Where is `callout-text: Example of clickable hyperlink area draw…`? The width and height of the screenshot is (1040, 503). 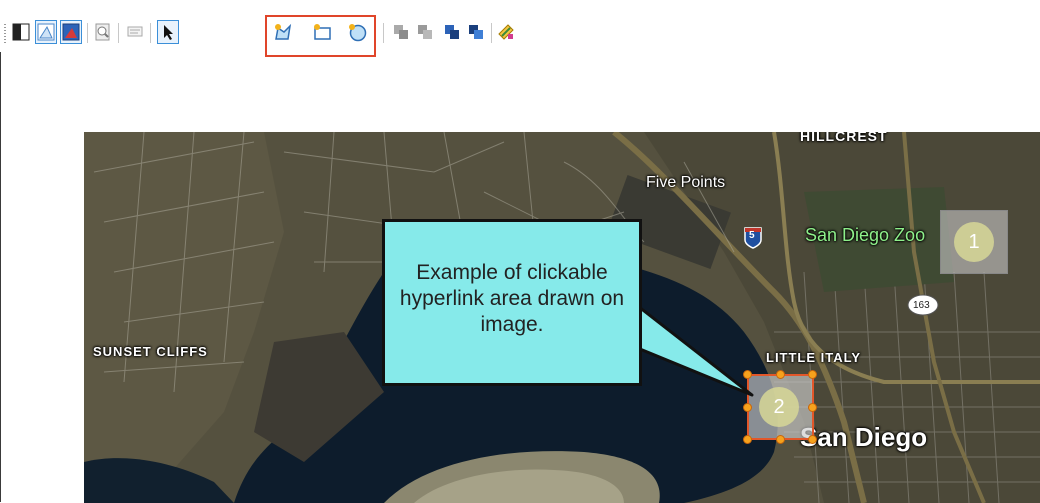 callout-text: Example of clickable hyperlink area draw… is located at coordinates (512, 298).